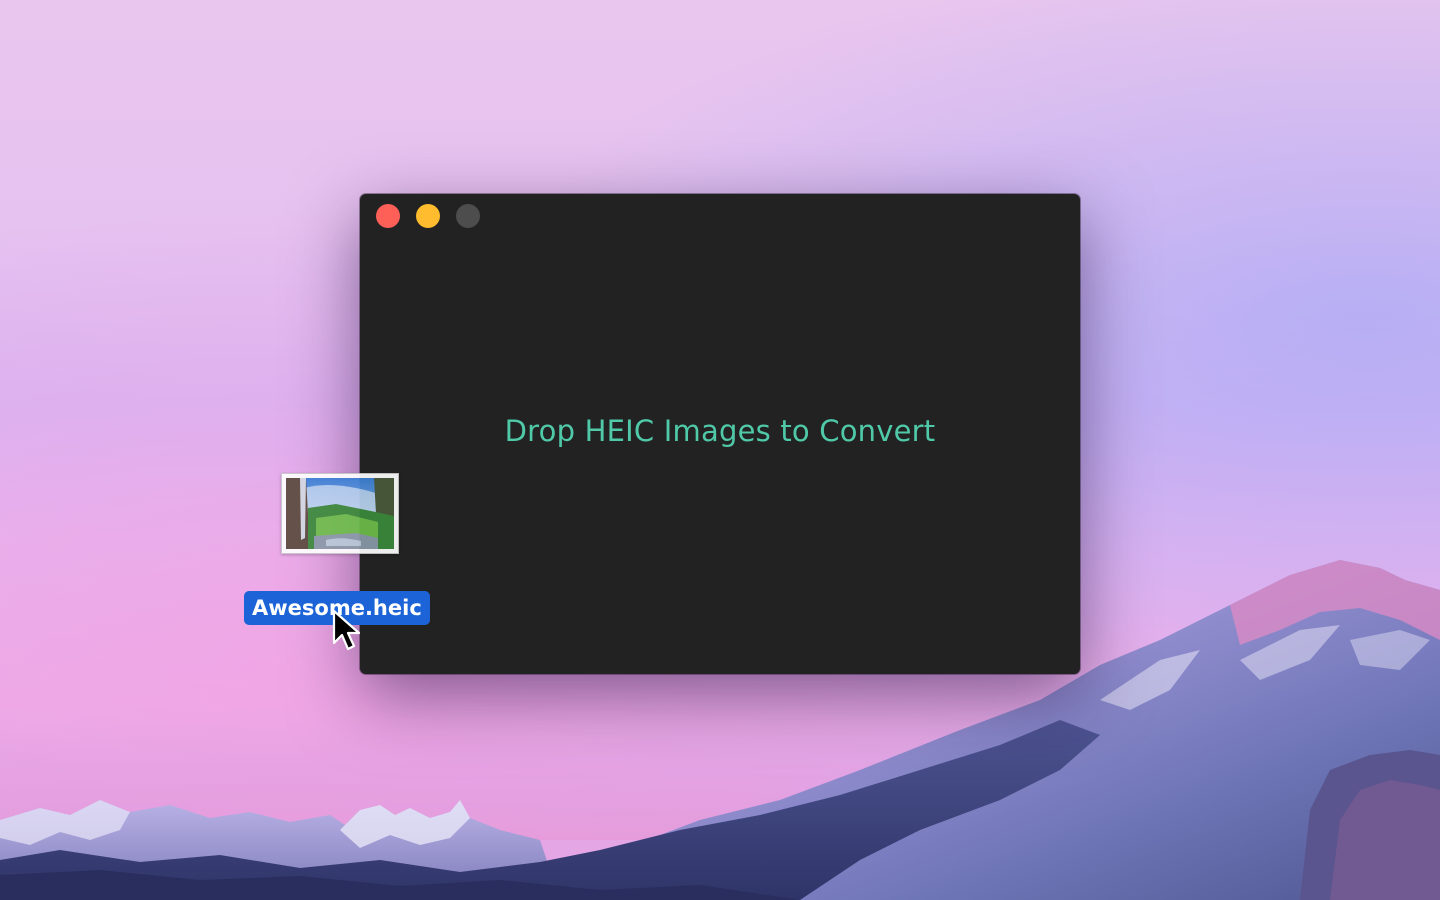 The width and height of the screenshot is (1440, 900). Describe the element at coordinates (428, 216) in the screenshot. I see `minimize-button` at that location.